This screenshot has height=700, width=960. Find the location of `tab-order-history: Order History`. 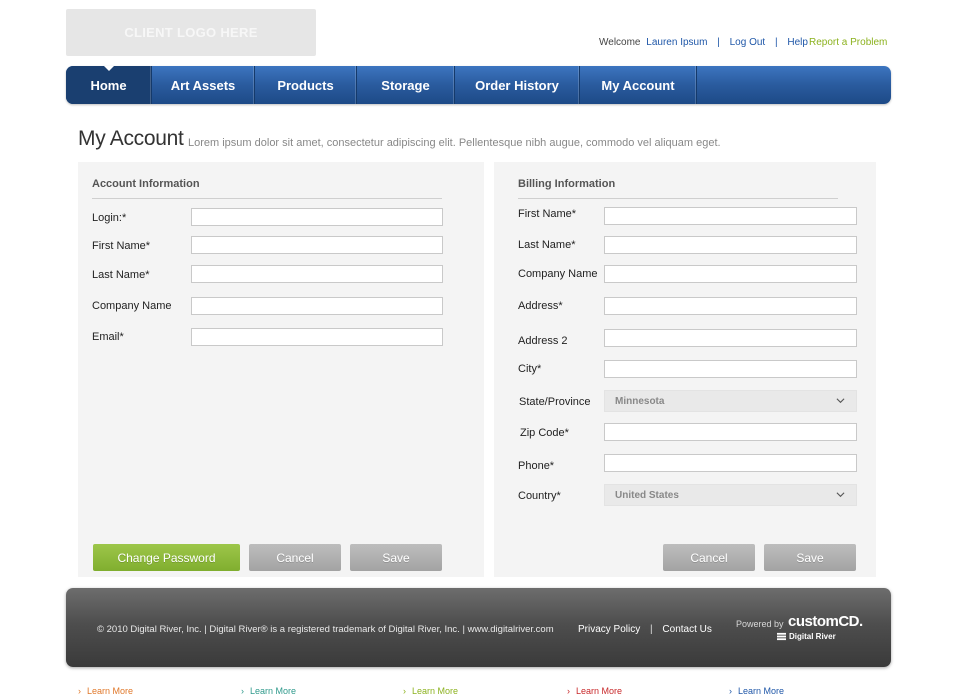

tab-order-history: Order History is located at coordinates (517, 85).